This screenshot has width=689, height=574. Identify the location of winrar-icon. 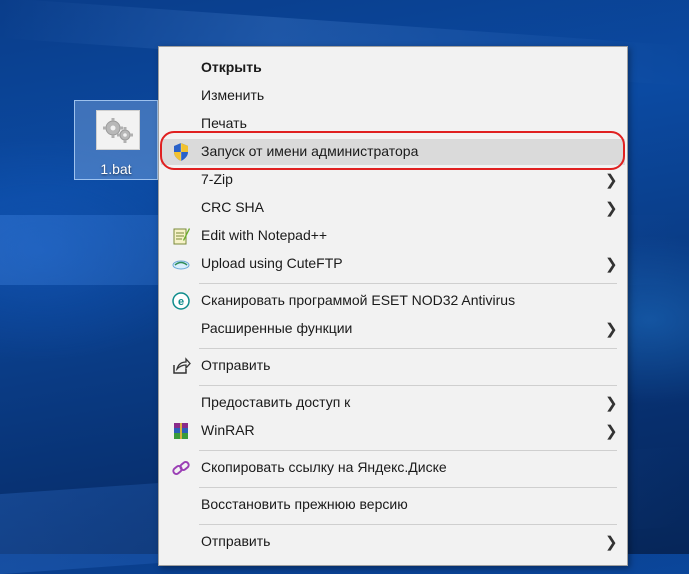
(181, 431).